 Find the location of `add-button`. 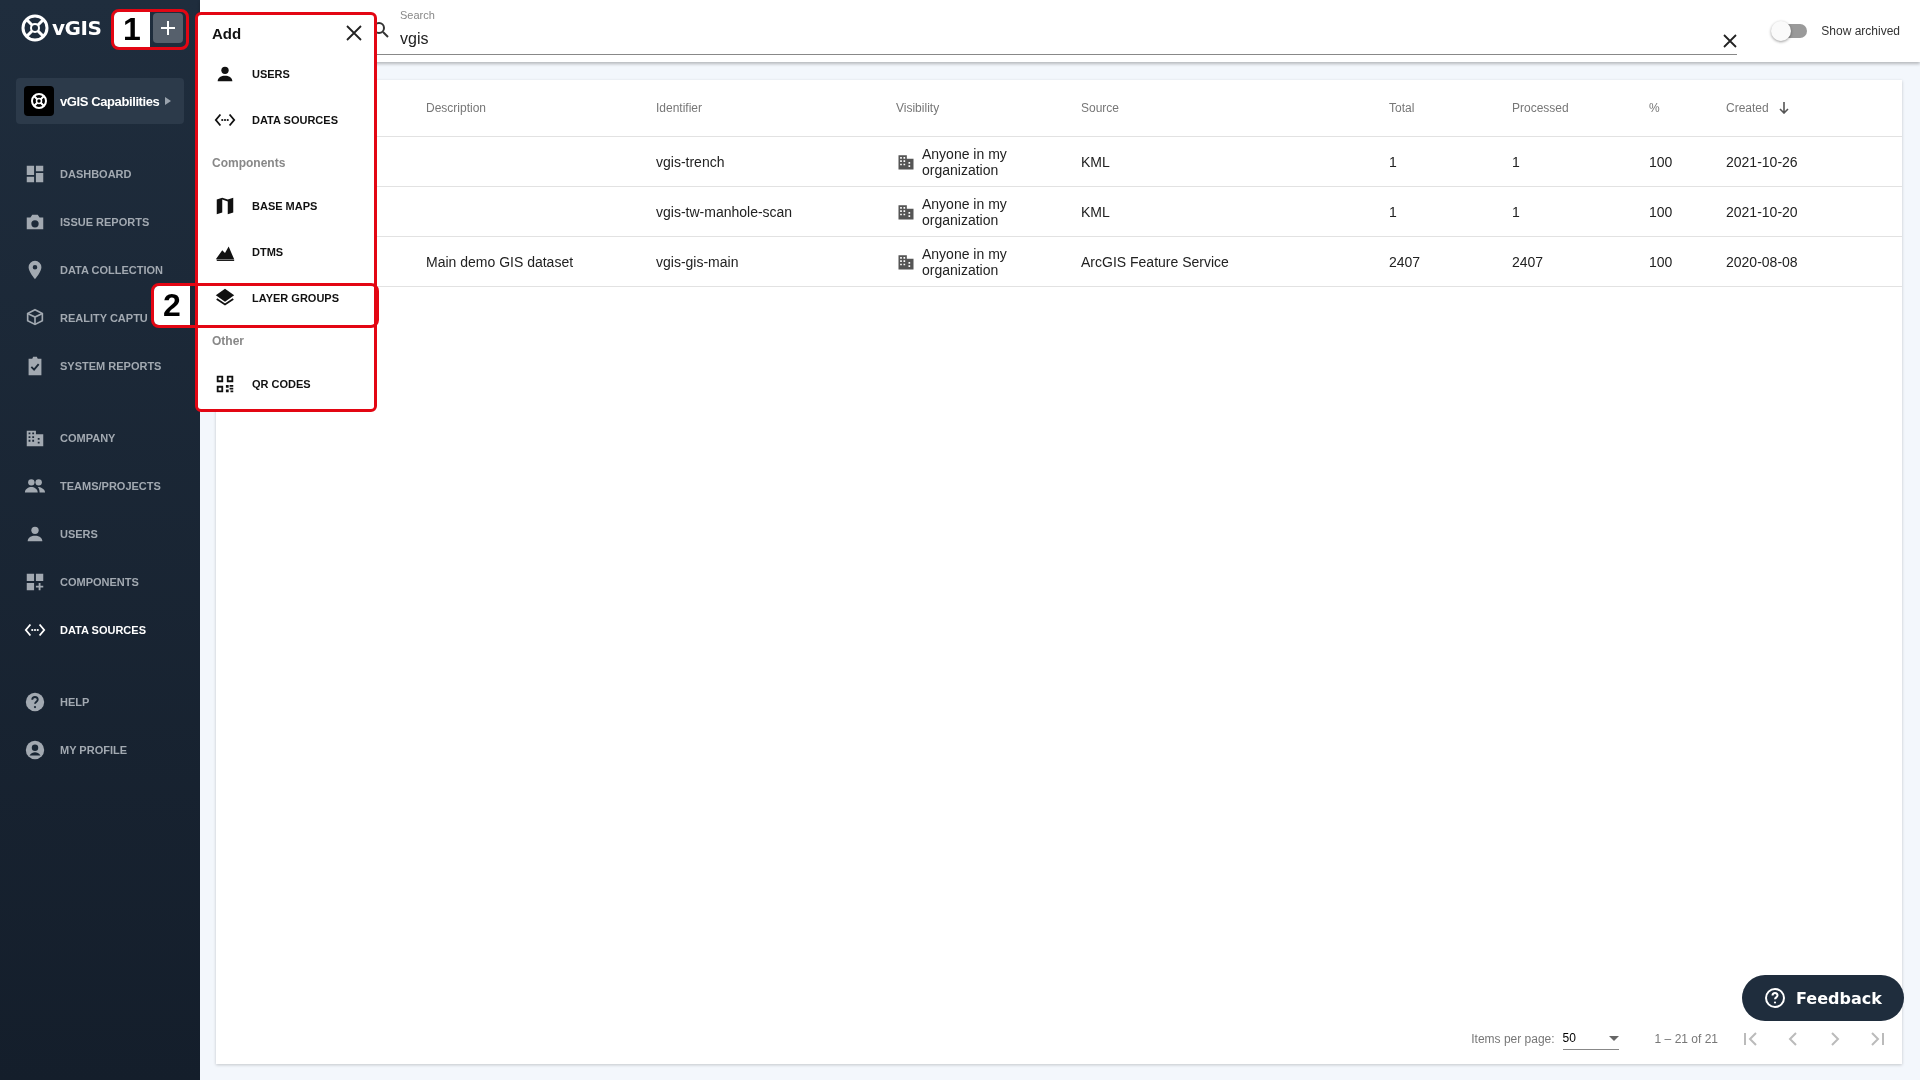

add-button is located at coordinates (168, 28).